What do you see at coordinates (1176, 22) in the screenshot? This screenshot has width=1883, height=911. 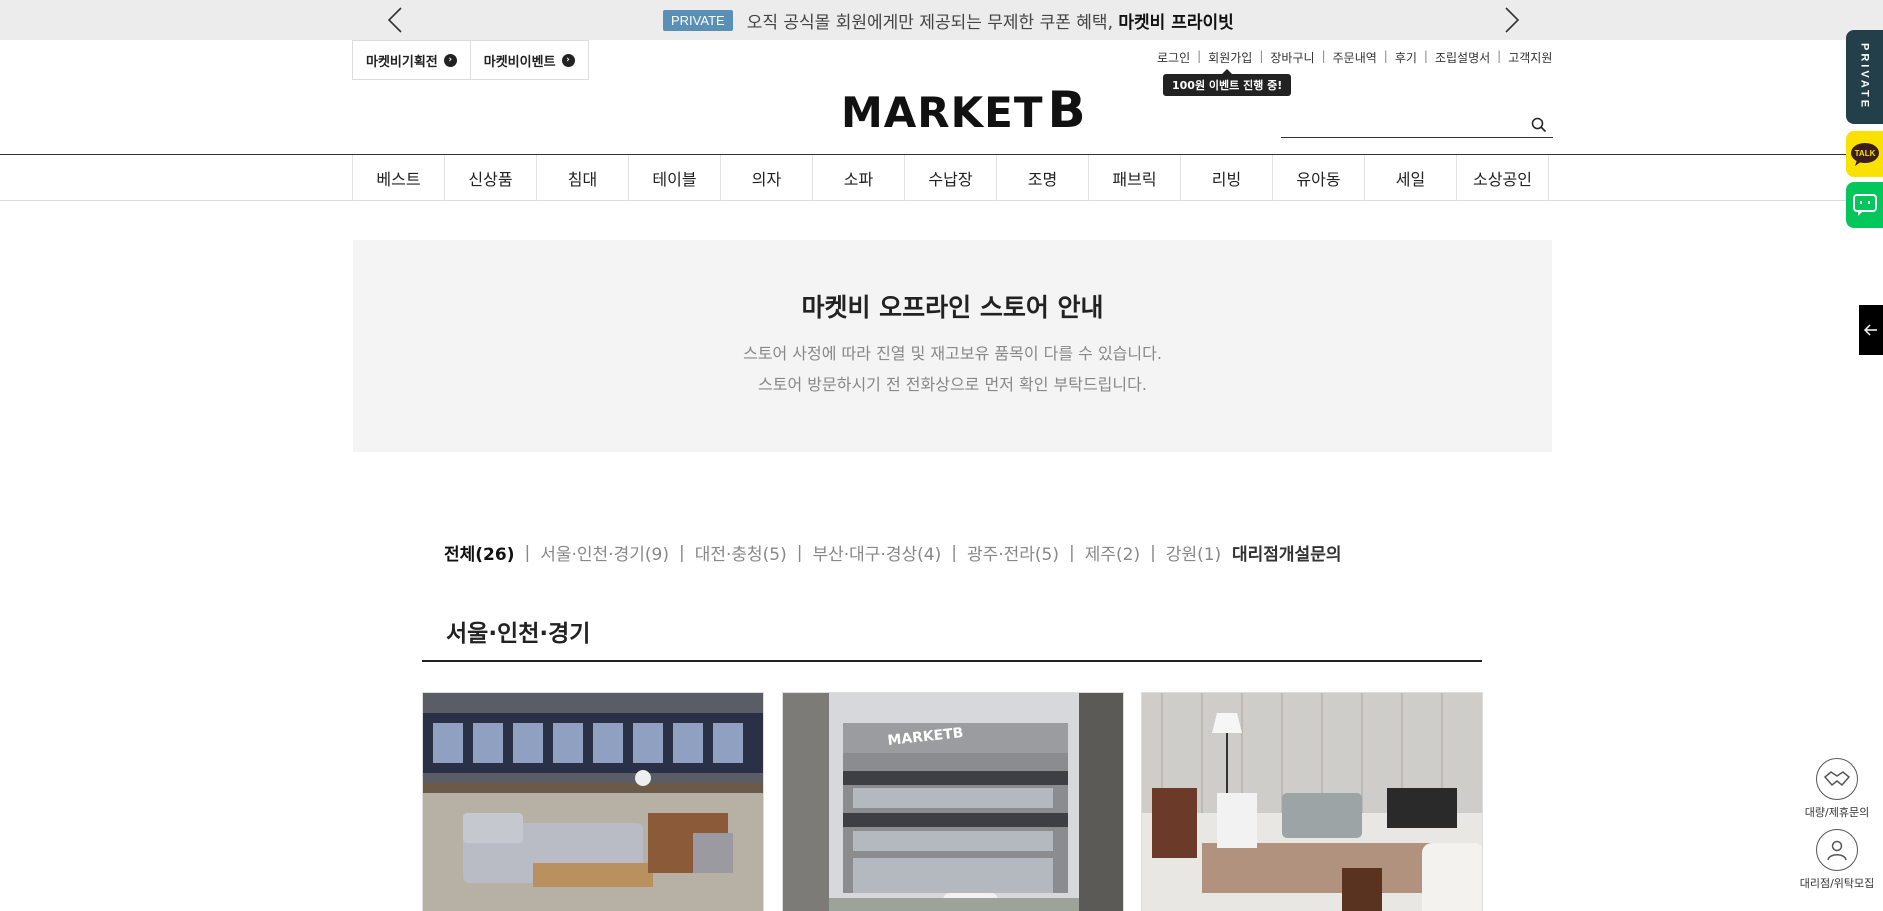 I see `promo-text-bold: 마켓비 프라이빗` at bounding box center [1176, 22].